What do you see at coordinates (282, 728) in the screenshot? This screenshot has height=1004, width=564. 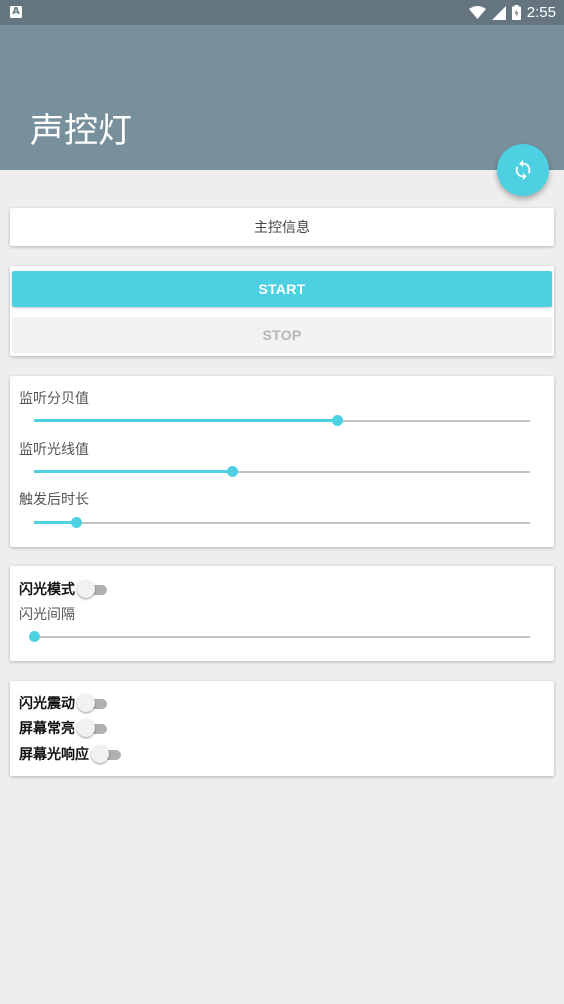 I see `toggles-card: 闪光震动 屏幕常亮 屏幕光响应` at bounding box center [282, 728].